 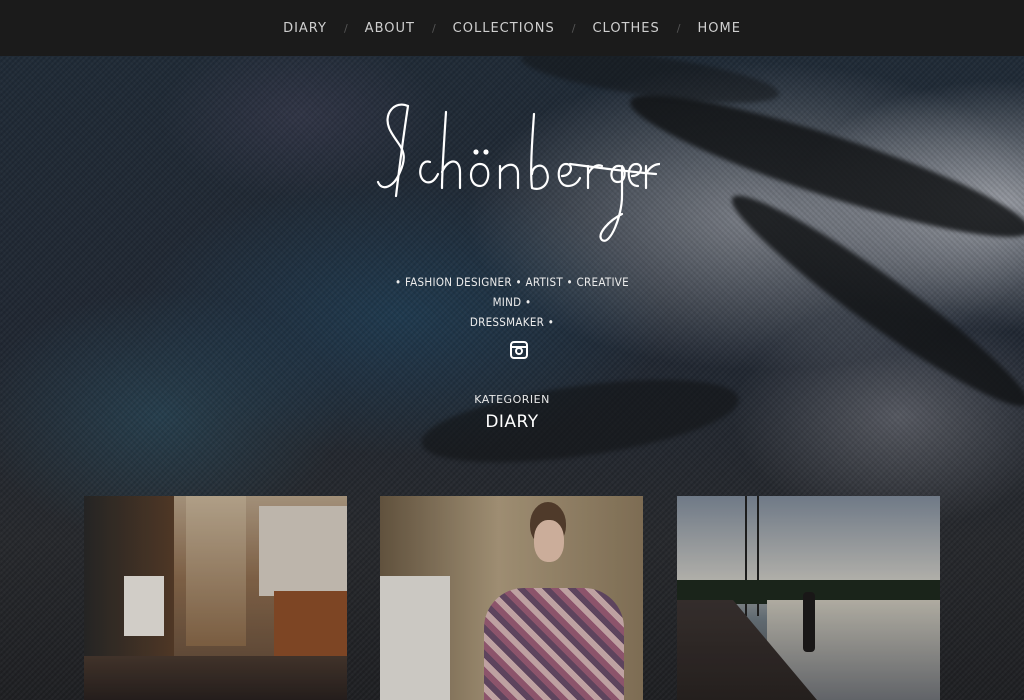 I want to click on nav-item-about: ABOUT, so click(x=390, y=28).